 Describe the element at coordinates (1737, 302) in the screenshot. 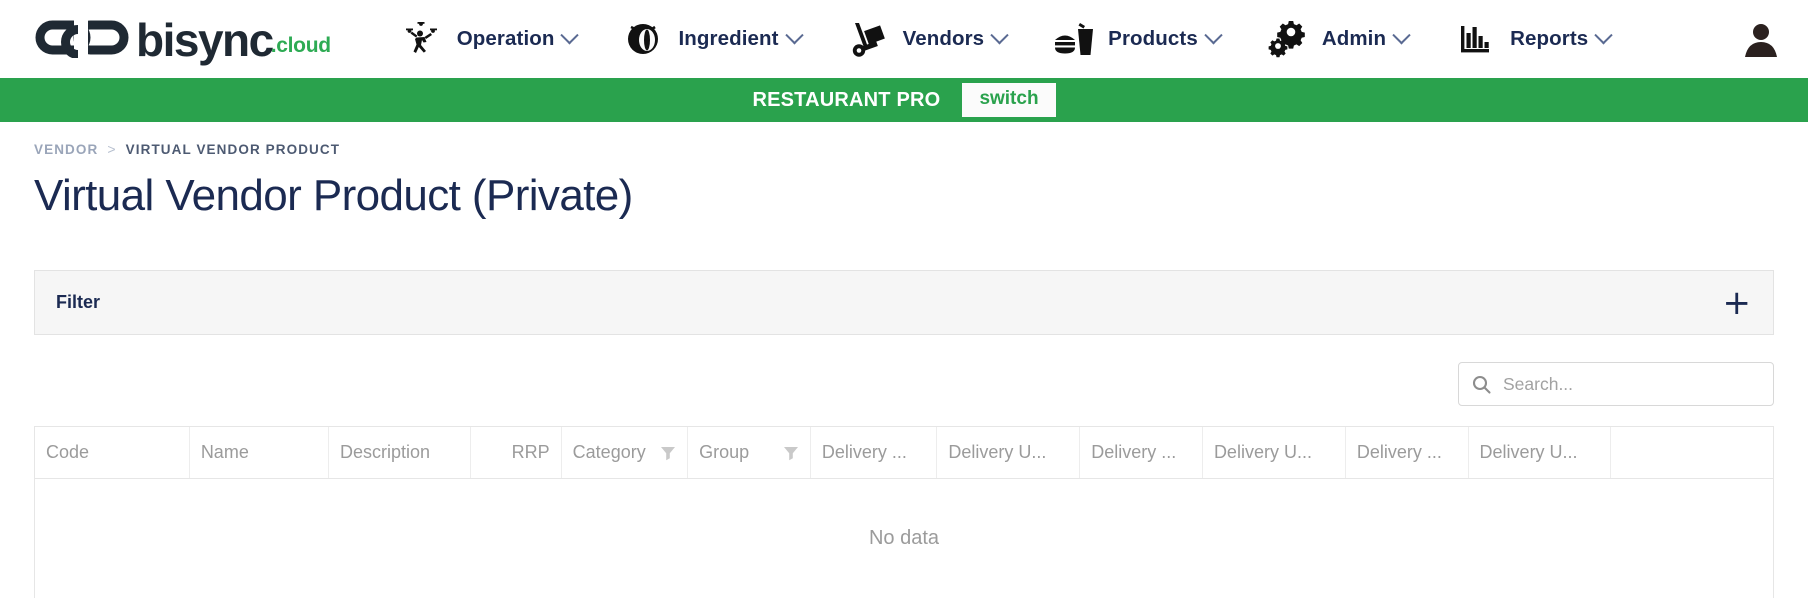

I see `plus-icon: +` at that location.